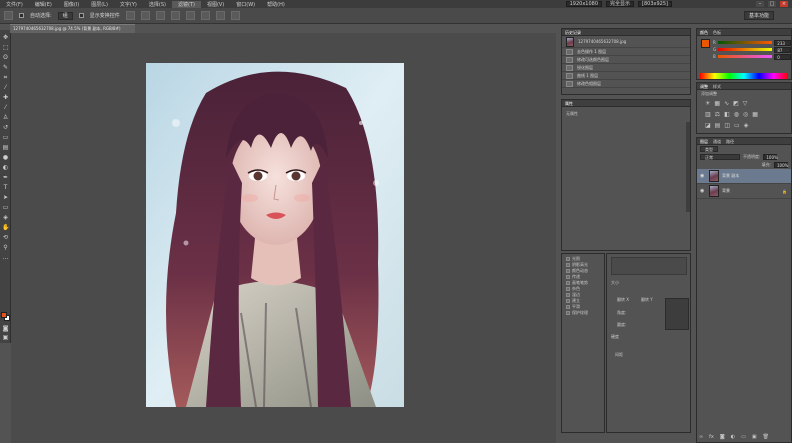 The width and height of the screenshot is (792, 443). What do you see at coordinates (720, 157) in the screenshot?
I see `blend-mode-dropdown: 正常` at bounding box center [720, 157].